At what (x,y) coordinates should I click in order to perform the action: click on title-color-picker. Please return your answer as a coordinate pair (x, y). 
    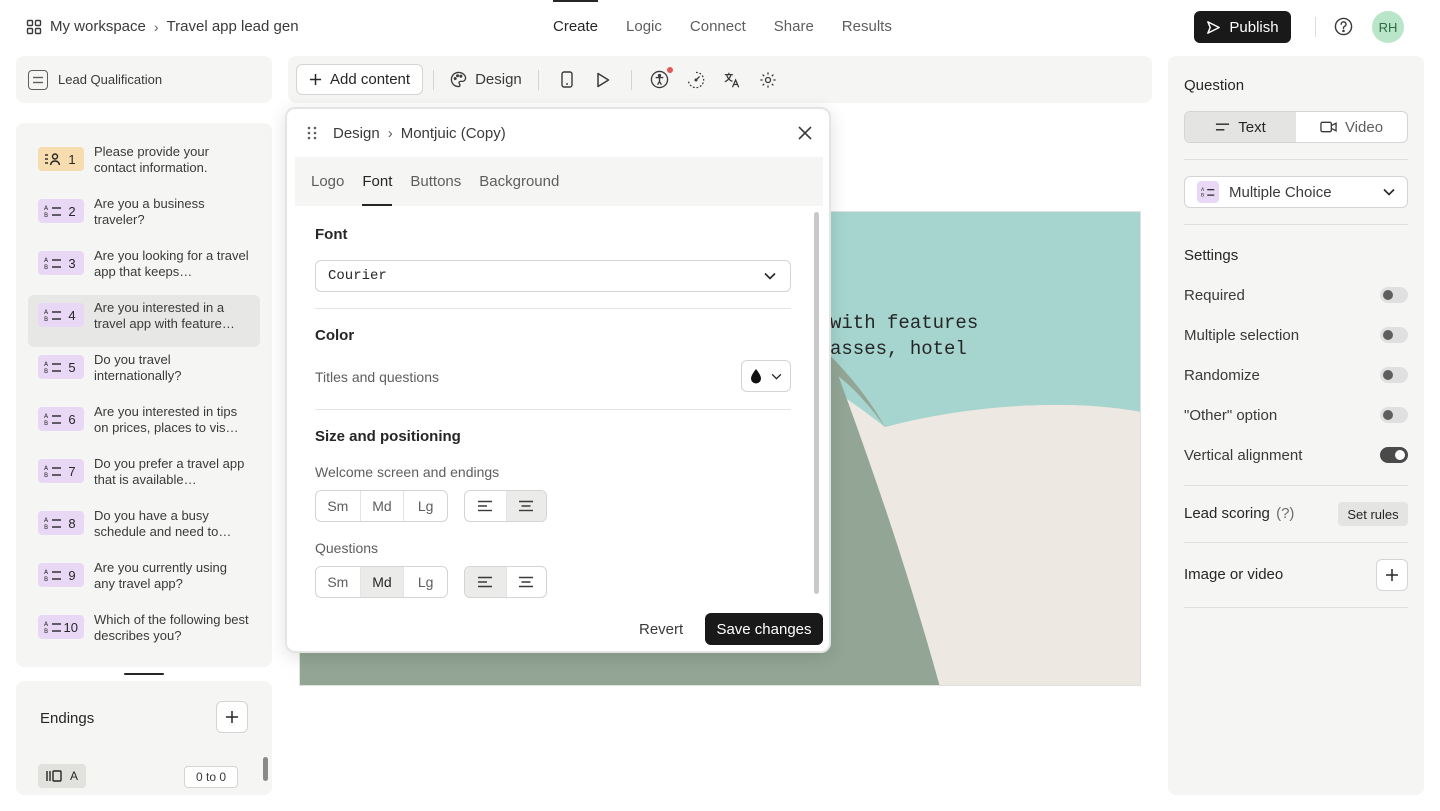
    Looking at the image, I should click on (766, 376).